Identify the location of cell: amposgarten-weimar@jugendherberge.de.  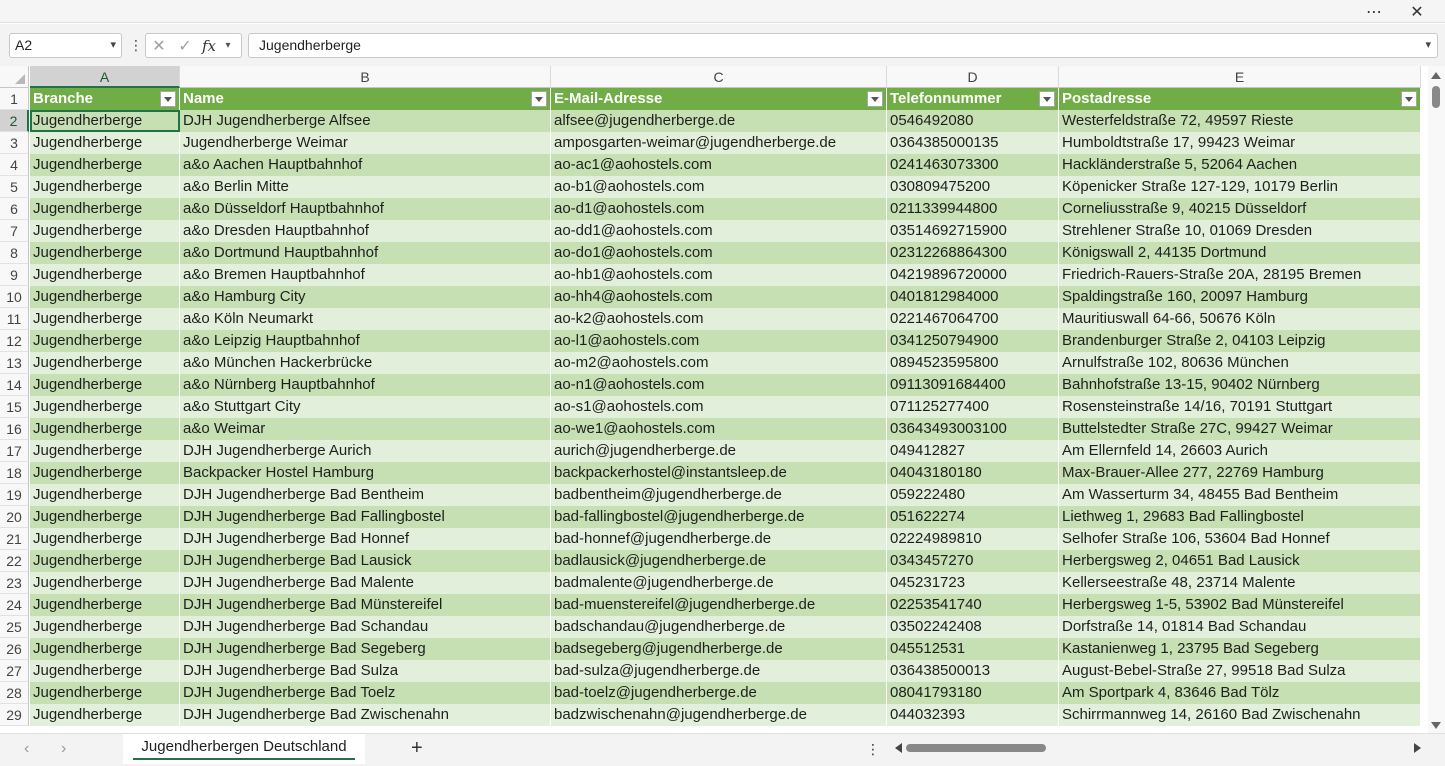
(719, 143).